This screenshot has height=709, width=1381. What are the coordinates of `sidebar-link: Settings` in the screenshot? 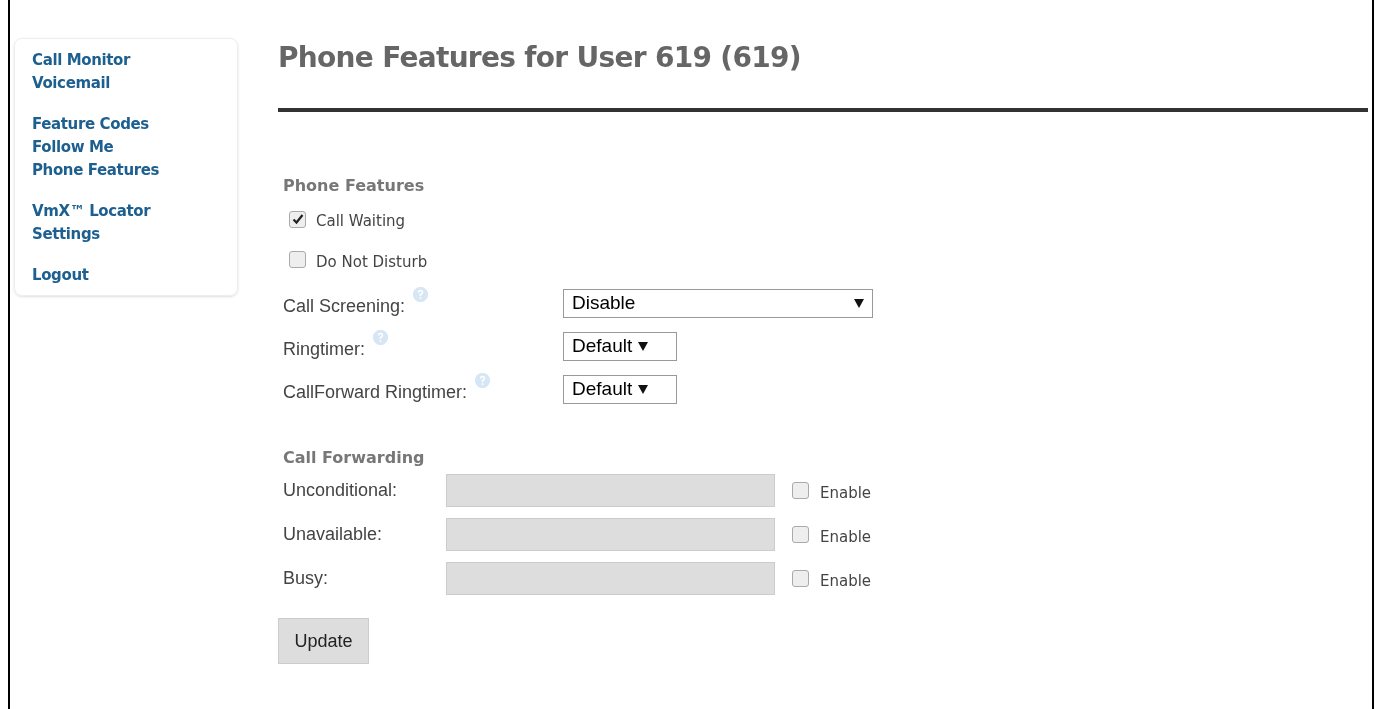 It's located at (66, 234).